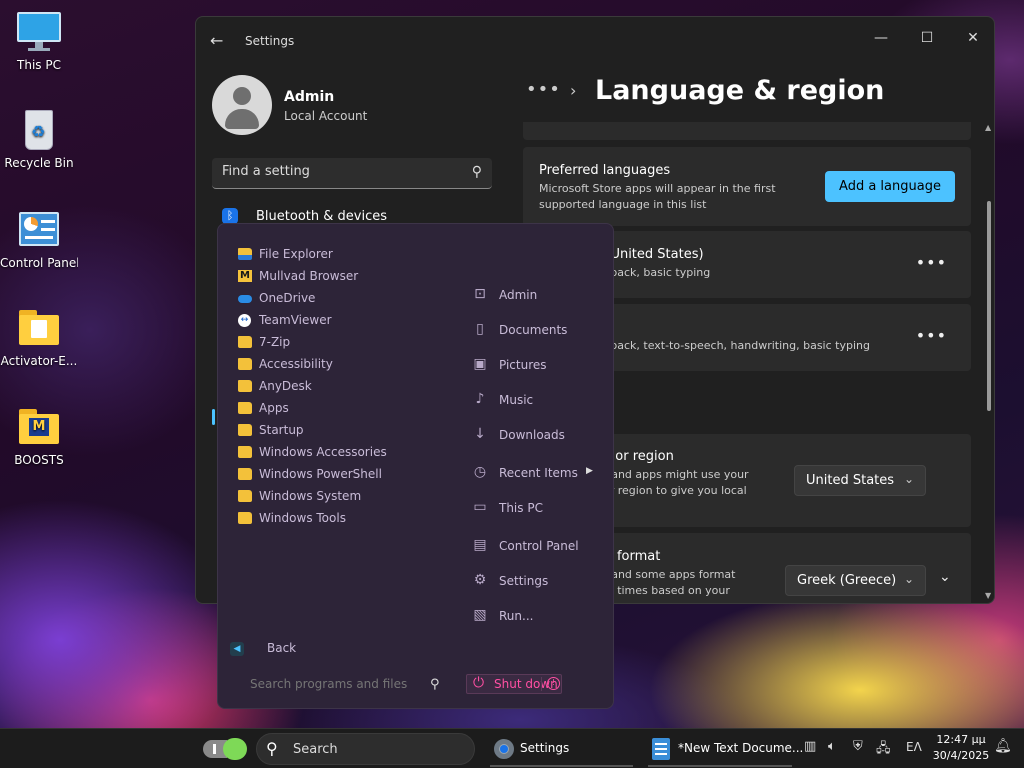  What do you see at coordinates (532, 435) in the screenshot?
I see `link-label: Downloads` at bounding box center [532, 435].